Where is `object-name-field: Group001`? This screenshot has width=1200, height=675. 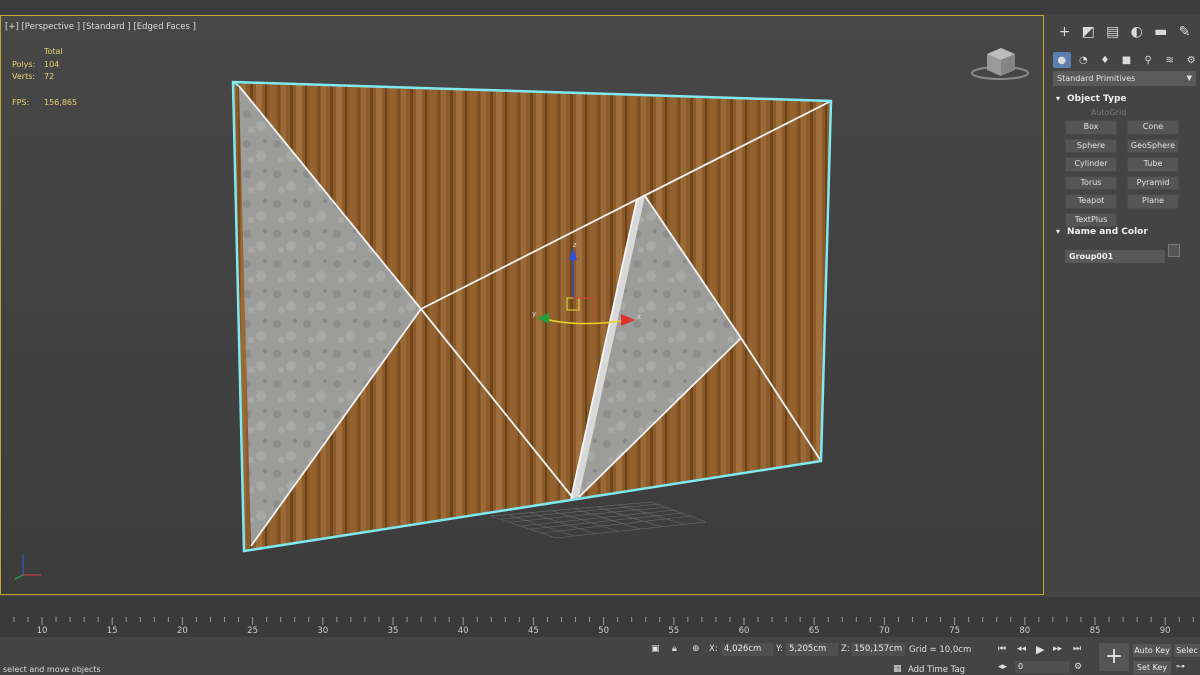 object-name-field: Group001 is located at coordinates (1115, 256).